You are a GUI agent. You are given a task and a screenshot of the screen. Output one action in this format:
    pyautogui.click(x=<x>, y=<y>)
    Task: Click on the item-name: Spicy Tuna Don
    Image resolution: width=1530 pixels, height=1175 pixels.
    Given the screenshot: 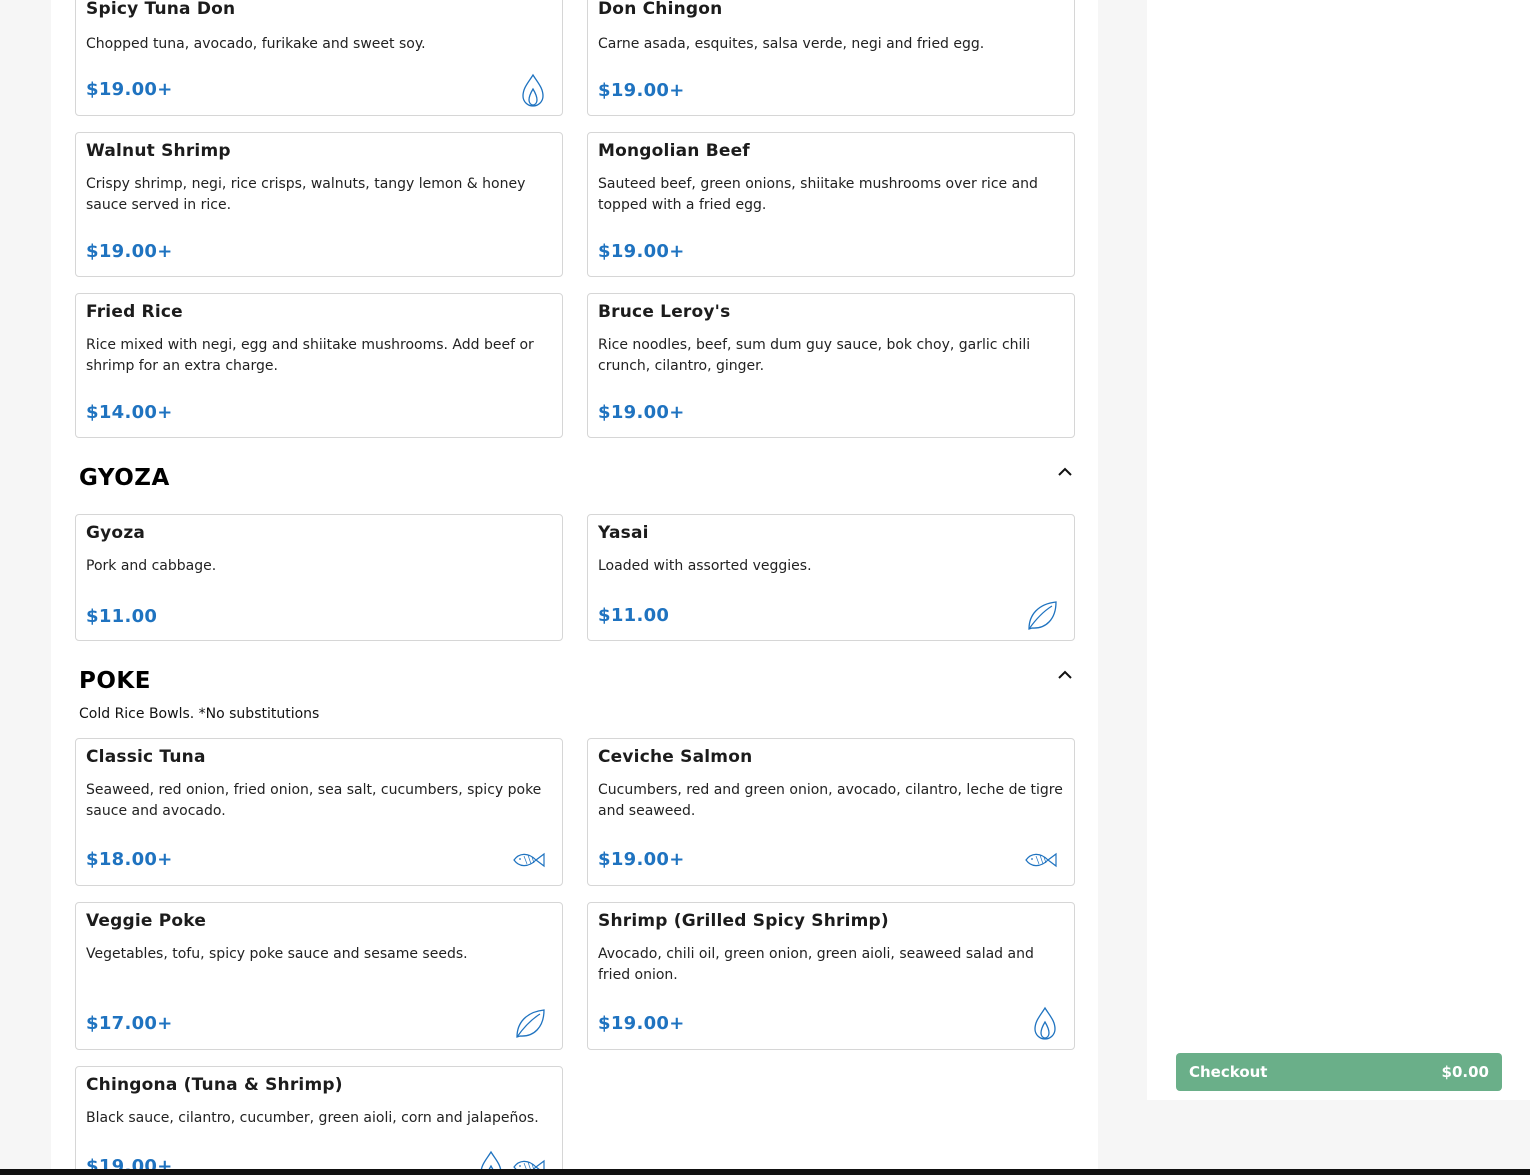 What is the action you would take?
    pyautogui.click(x=161, y=9)
    